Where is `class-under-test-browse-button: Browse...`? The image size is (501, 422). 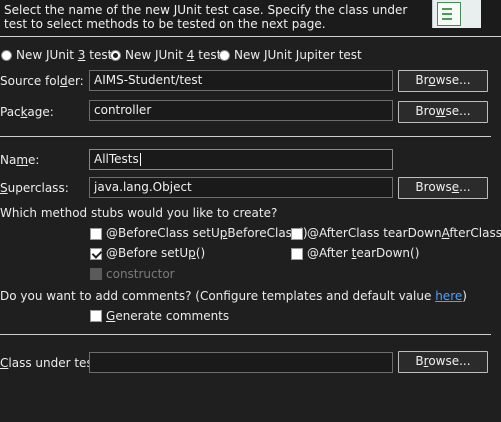
class-under-test-browse-button: Browse... is located at coordinates (443, 362).